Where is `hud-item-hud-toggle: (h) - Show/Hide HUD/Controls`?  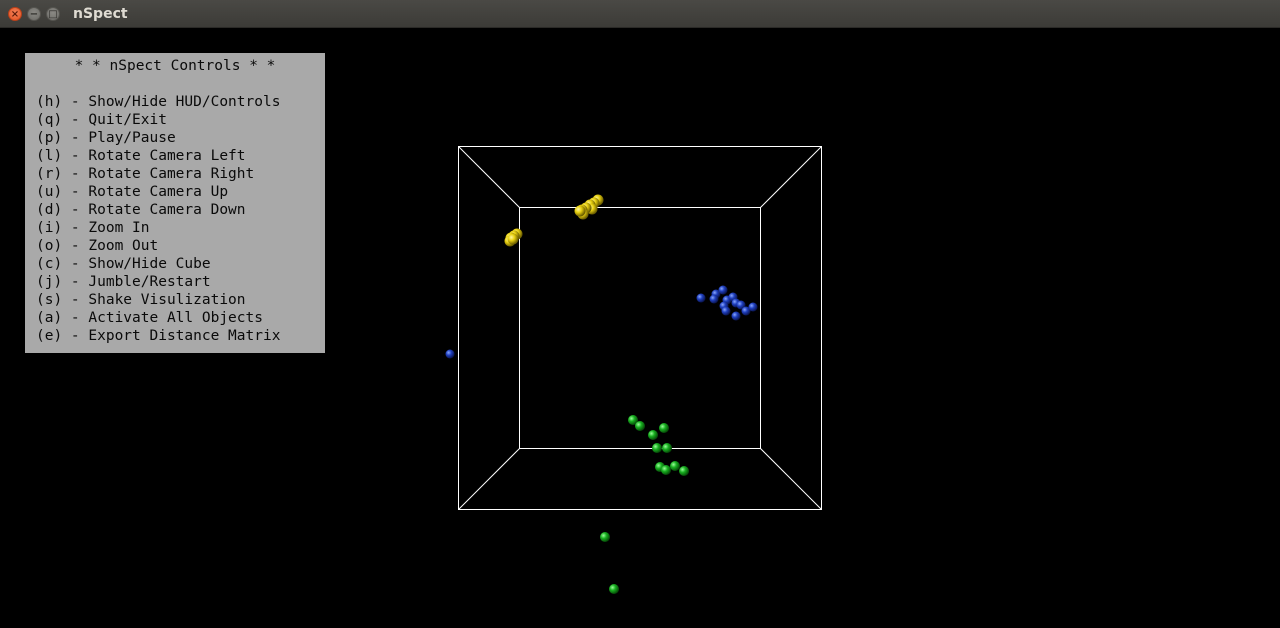 hud-item-hud-toggle: (h) - Show/Hide HUD/Controls is located at coordinates (158, 102).